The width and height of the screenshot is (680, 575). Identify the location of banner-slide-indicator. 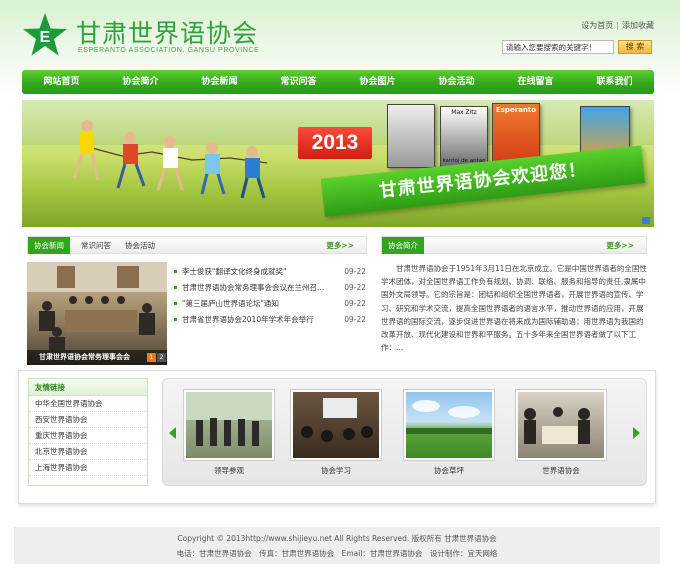
(646, 220).